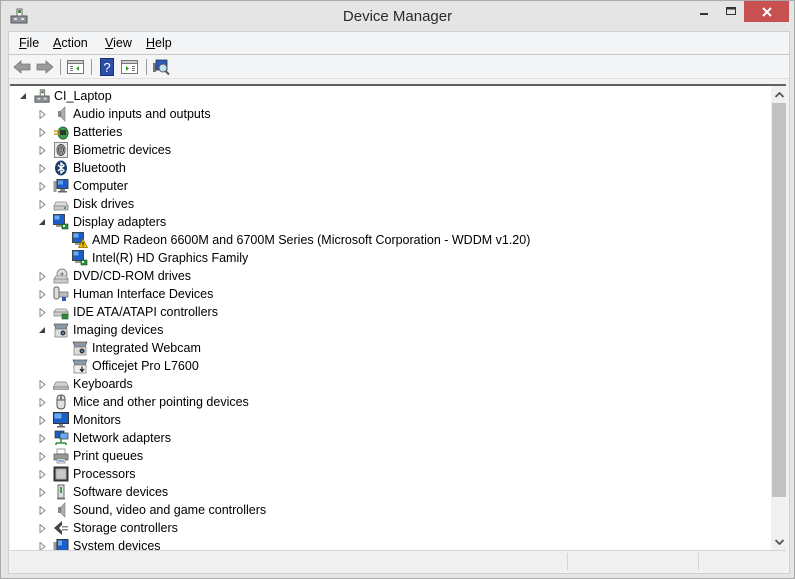  What do you see at coordinates (124, 114) in the screenshot?
I see `tree-category: Audio inputs and outputs` at bounding box center [124, 114].